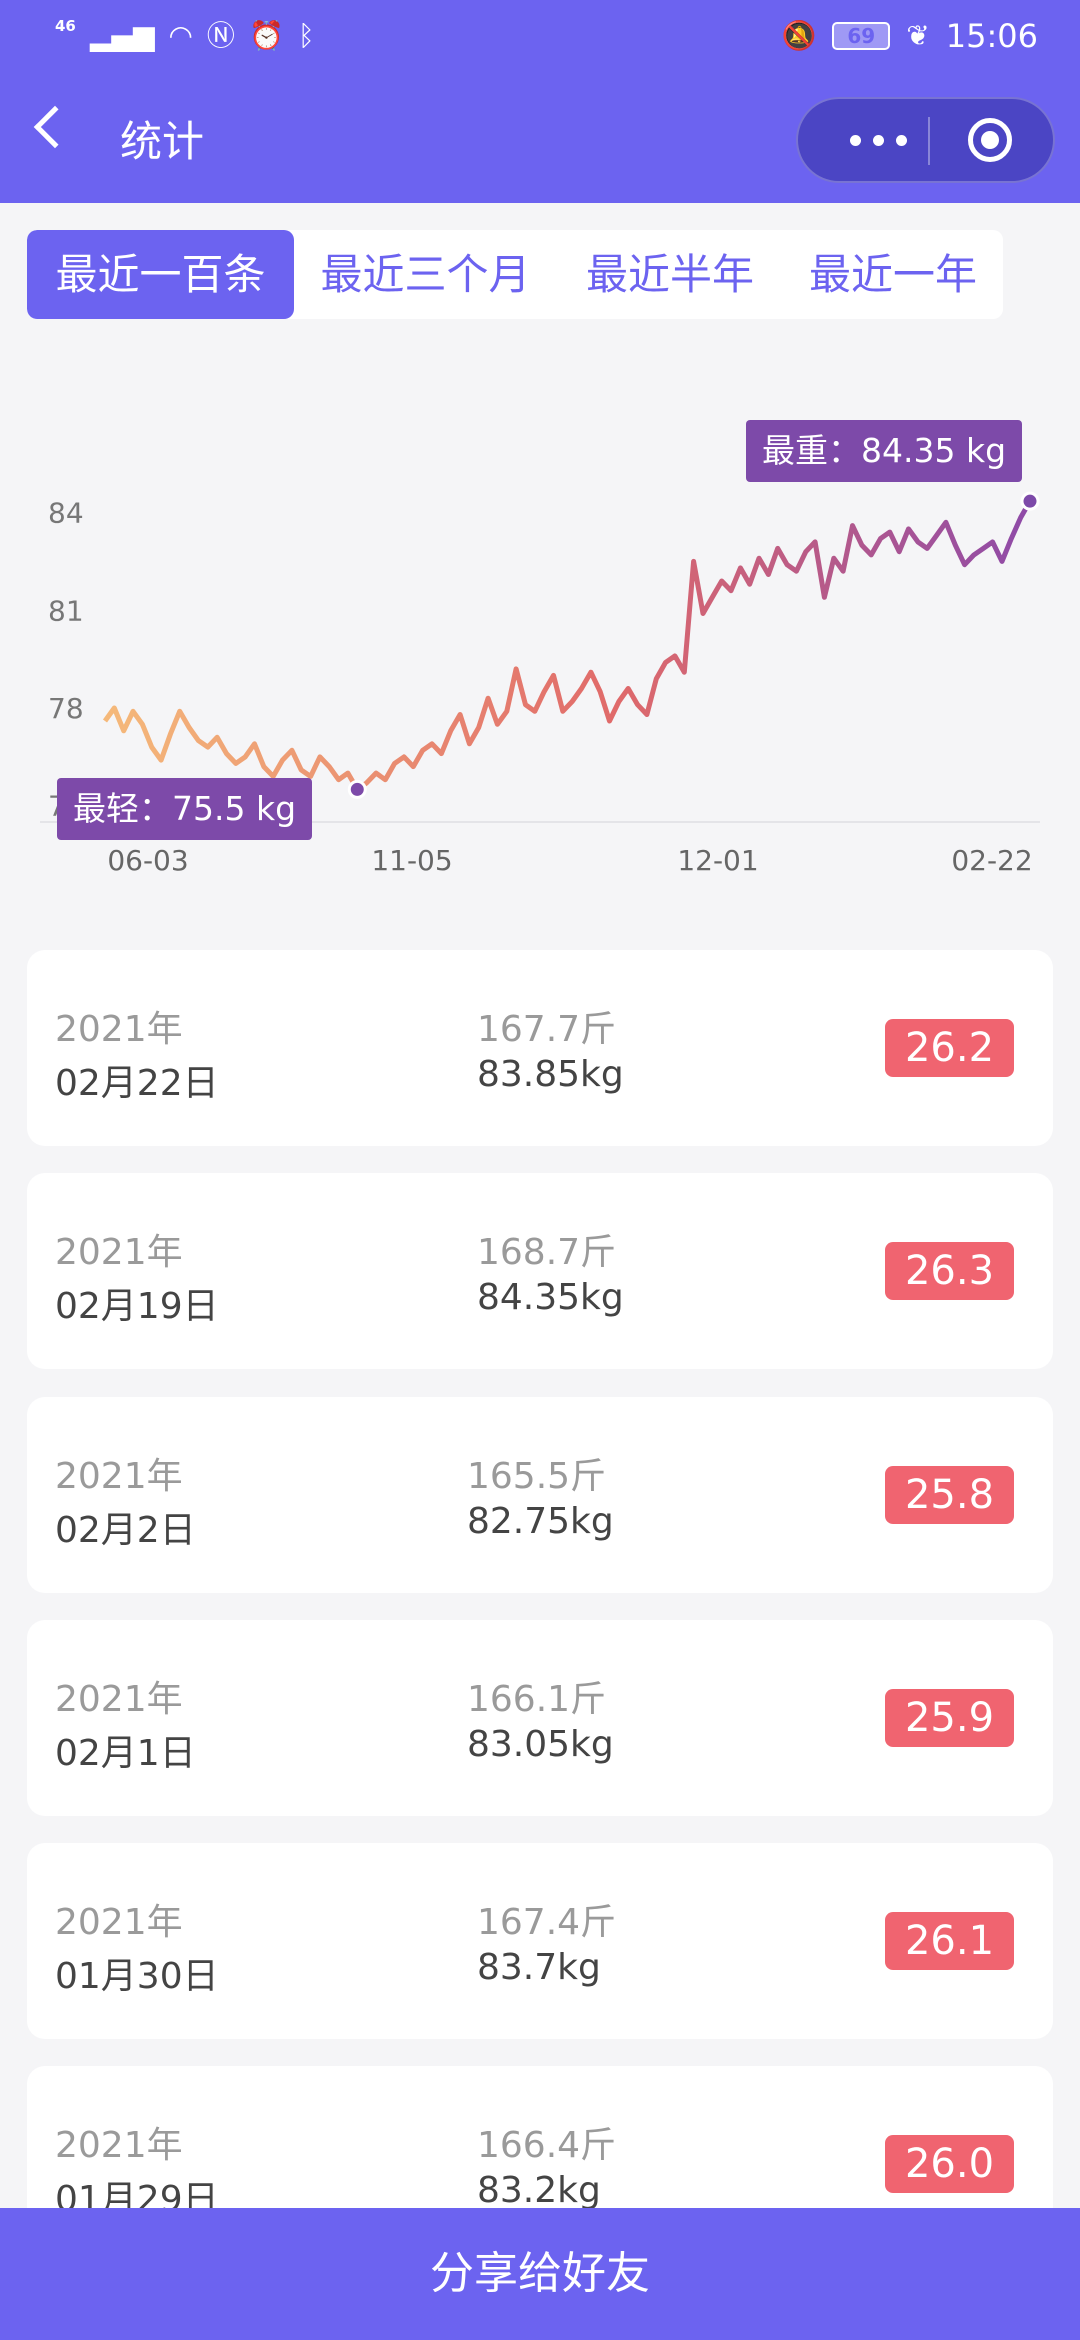  Describe the element at coordinates (547, 2145) in the screenshot. I see `record-weight-jin: 166.4斤` at that location.